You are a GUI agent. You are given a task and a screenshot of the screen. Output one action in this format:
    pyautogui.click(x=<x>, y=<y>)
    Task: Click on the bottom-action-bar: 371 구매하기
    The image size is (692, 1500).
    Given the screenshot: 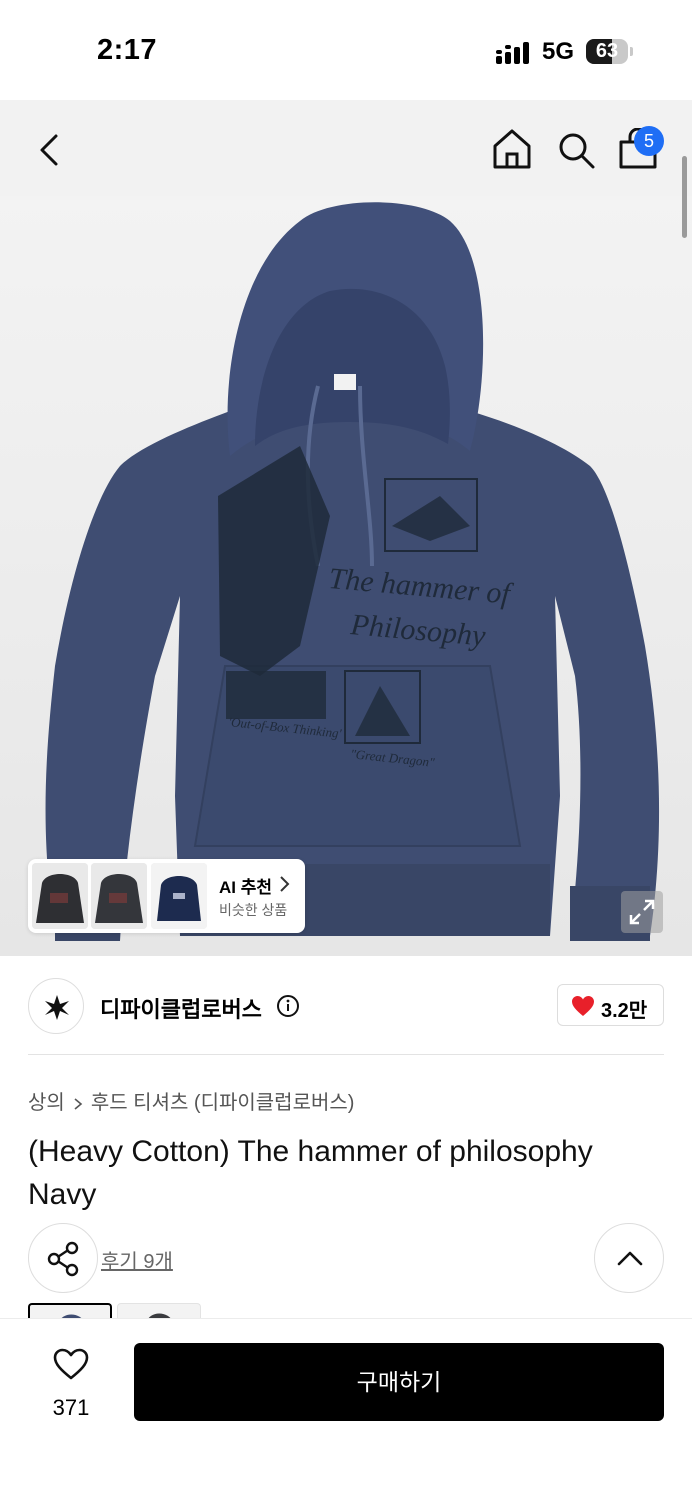 What is the action you would take?
    pyautogui.click(x=346, y=1409)
    